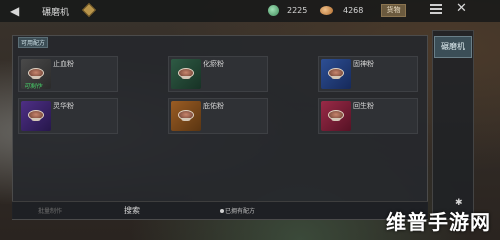  I want to click on item-name: 回生粉, so click(363, 106).